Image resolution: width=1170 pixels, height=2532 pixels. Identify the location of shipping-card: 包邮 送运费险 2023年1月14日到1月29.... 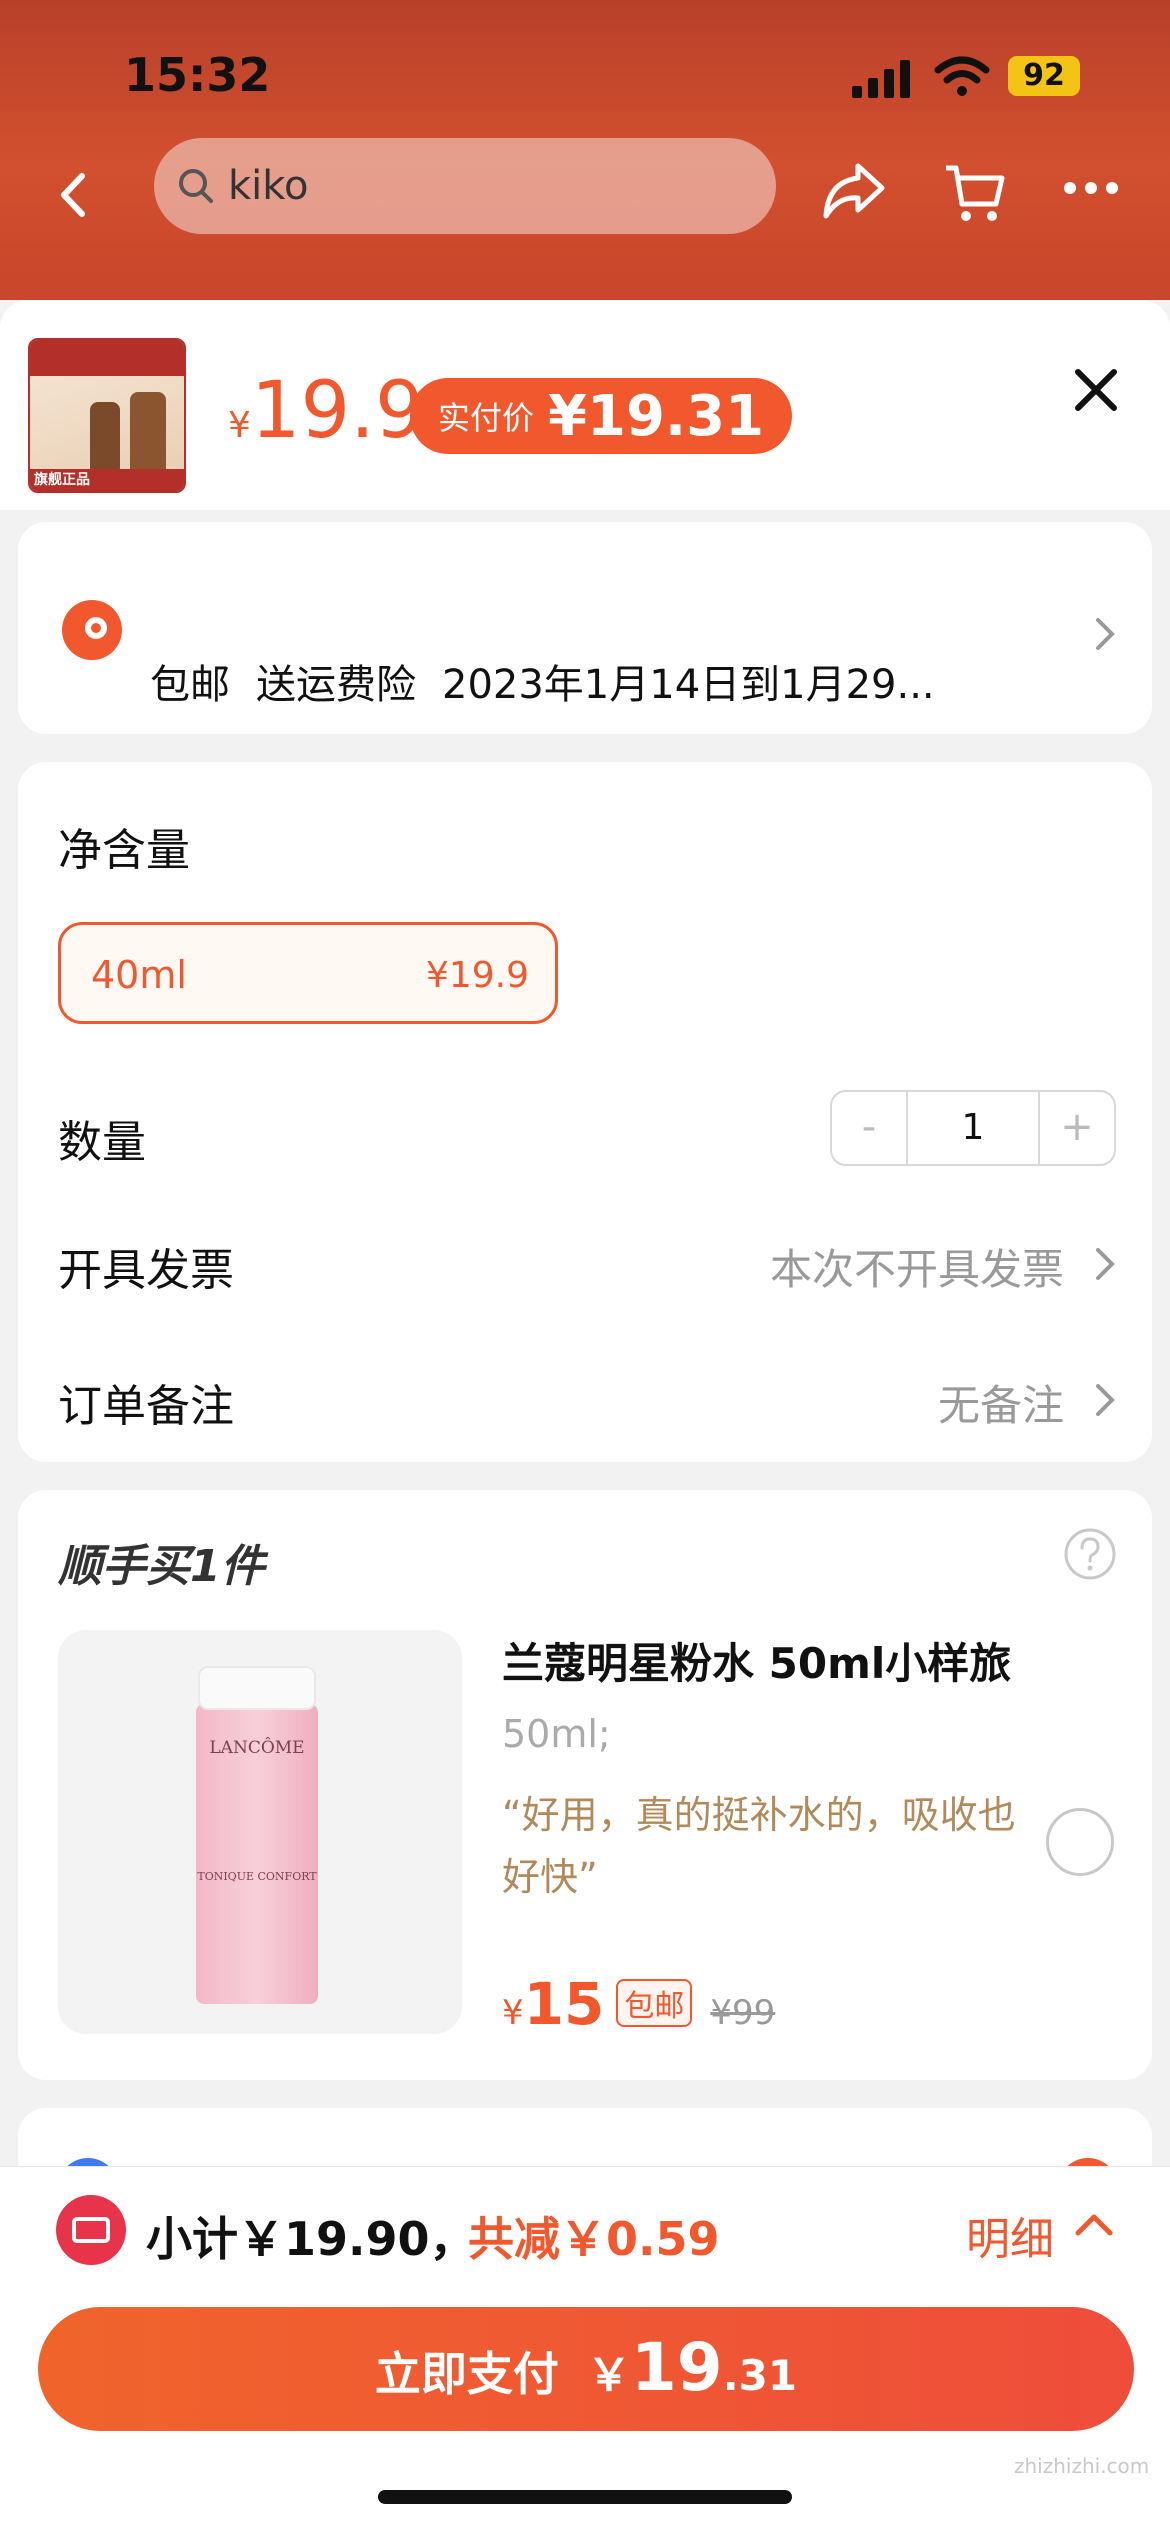
(585, 628).